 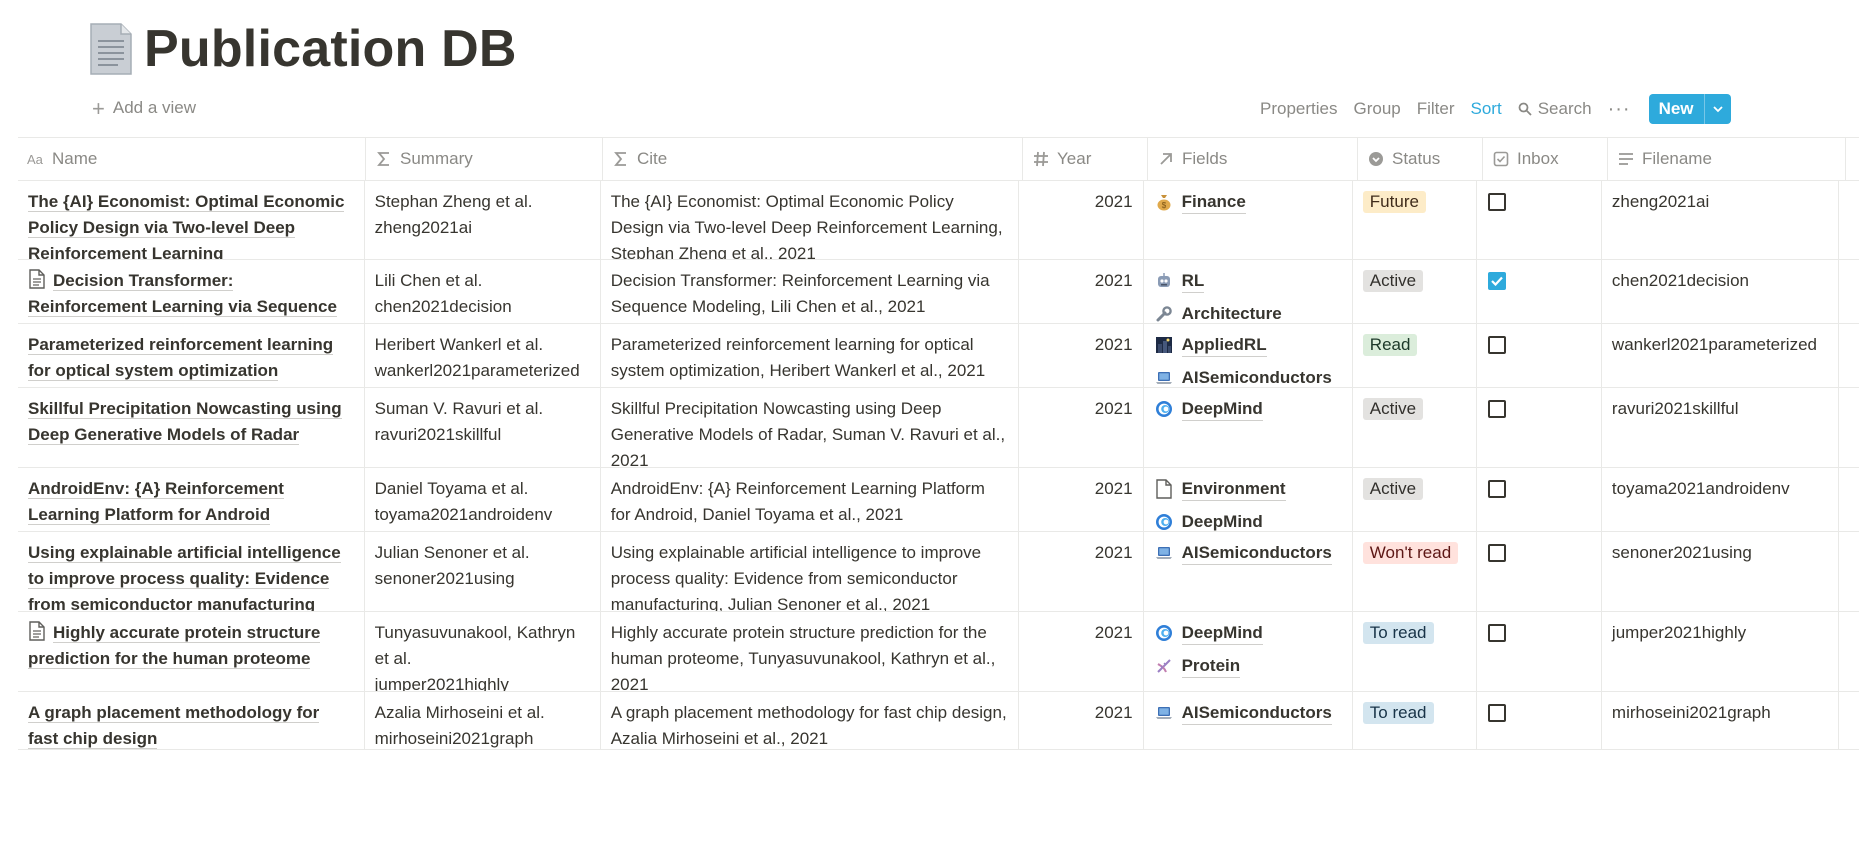 What do you see at coordinates (192, 159) in the screenshot?
I see `column-header-name: Aa Name` at bounding box center [192, 159].